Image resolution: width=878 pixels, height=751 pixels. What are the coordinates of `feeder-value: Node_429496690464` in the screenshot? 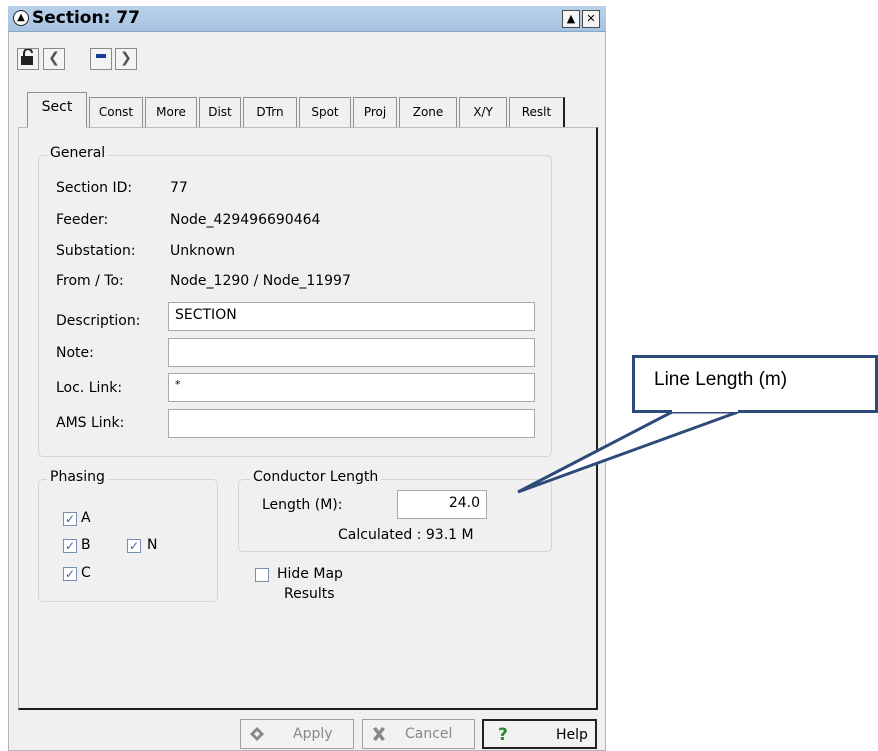 It's located at (245, 220).